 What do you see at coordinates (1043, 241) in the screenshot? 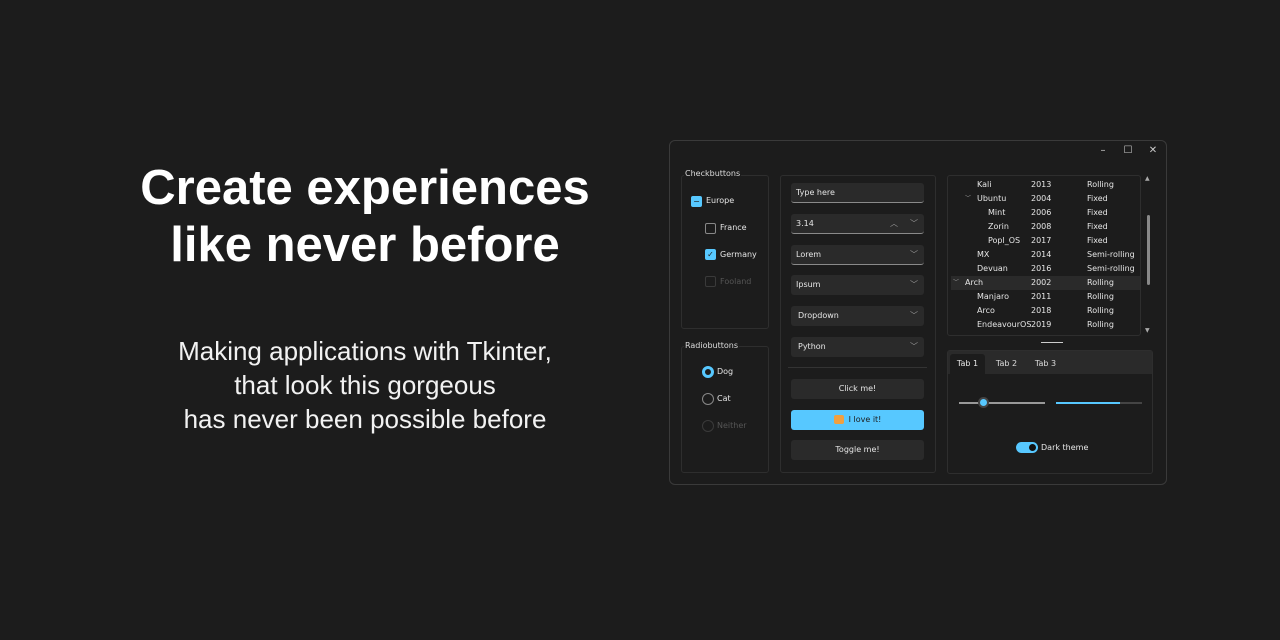
I see `tree-row: Popl_OS 2017 Fixed` at bounding box center [1043, 241].